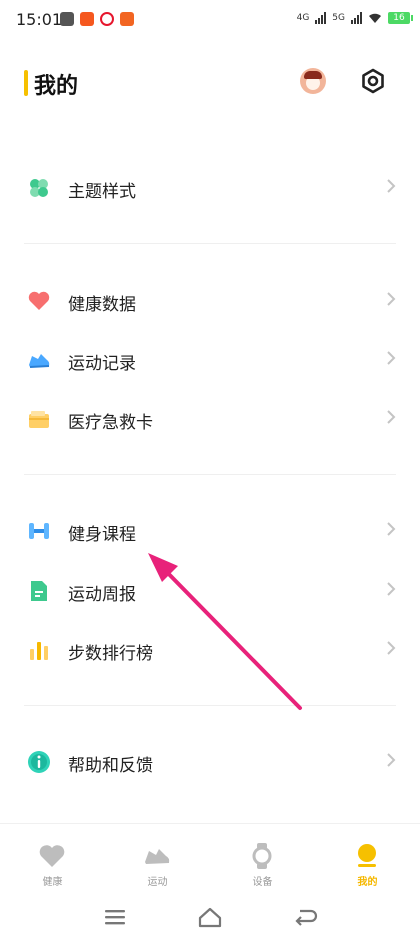  What do you see at coordinates (210, 762) in the screenshot?
I see `menu-item-help-feedback: 帮助和反馈` at bounding box center [210, 762].